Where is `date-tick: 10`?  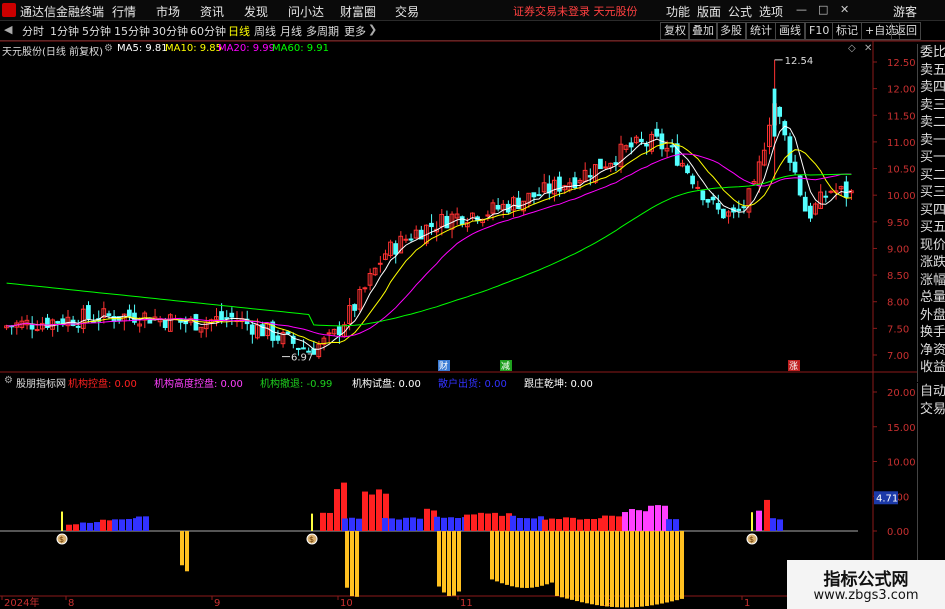
date-tick: 10 is located at coordinates (346, 603).